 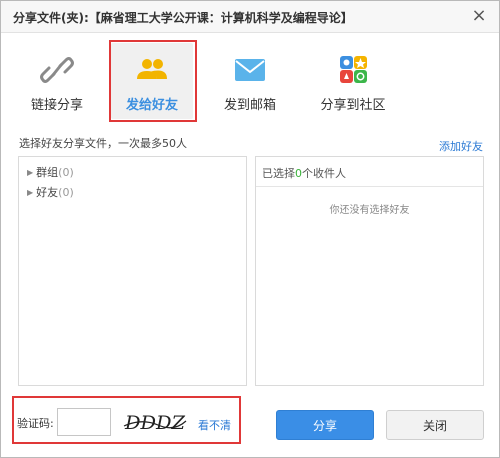 I want to click on captcha-label: 验证码:, so click(x=35, y=423).